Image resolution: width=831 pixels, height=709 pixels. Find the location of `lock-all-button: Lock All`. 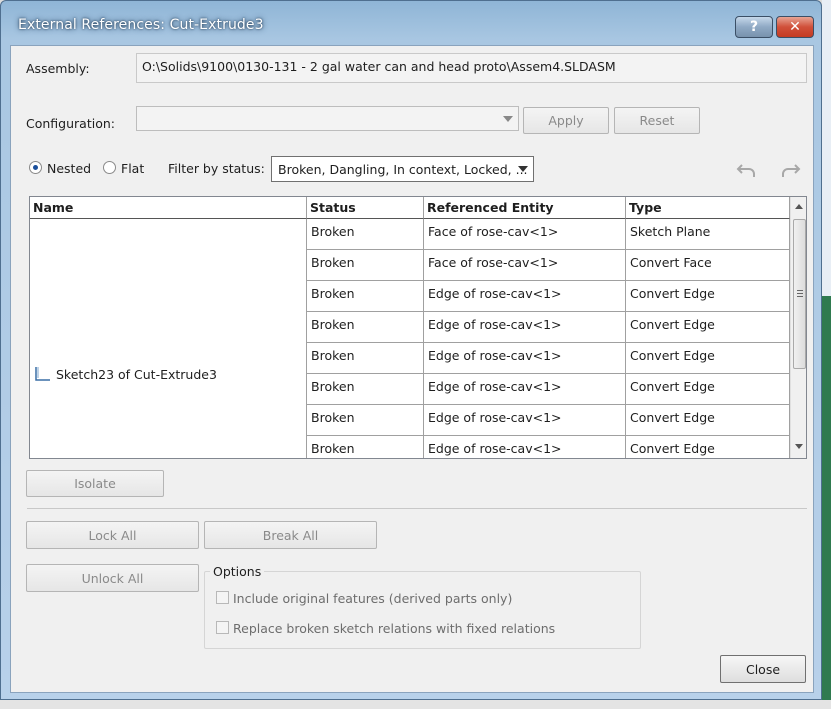

lock-all-button: Lock All is located at coordinates (112, 535).